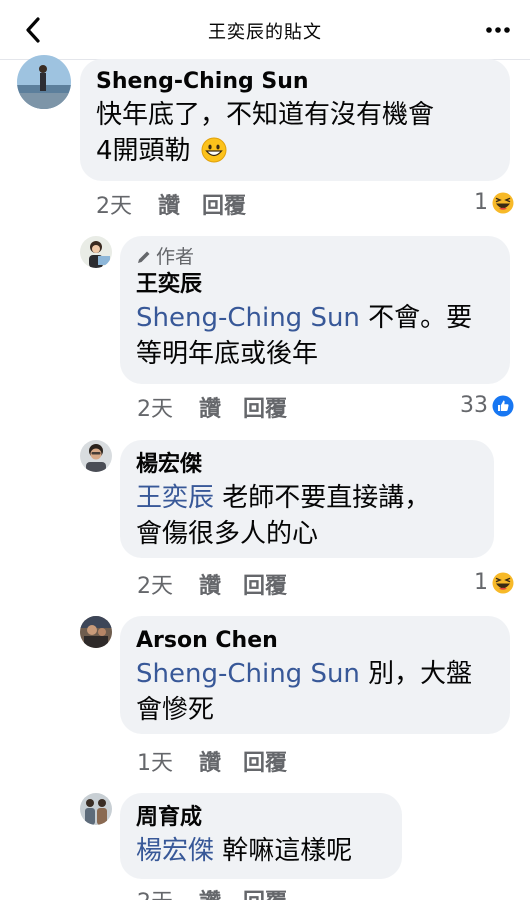  Describe the element at coordinates (175, 710) in the screenshot. I see `comment-text: 會慘死` at that location.